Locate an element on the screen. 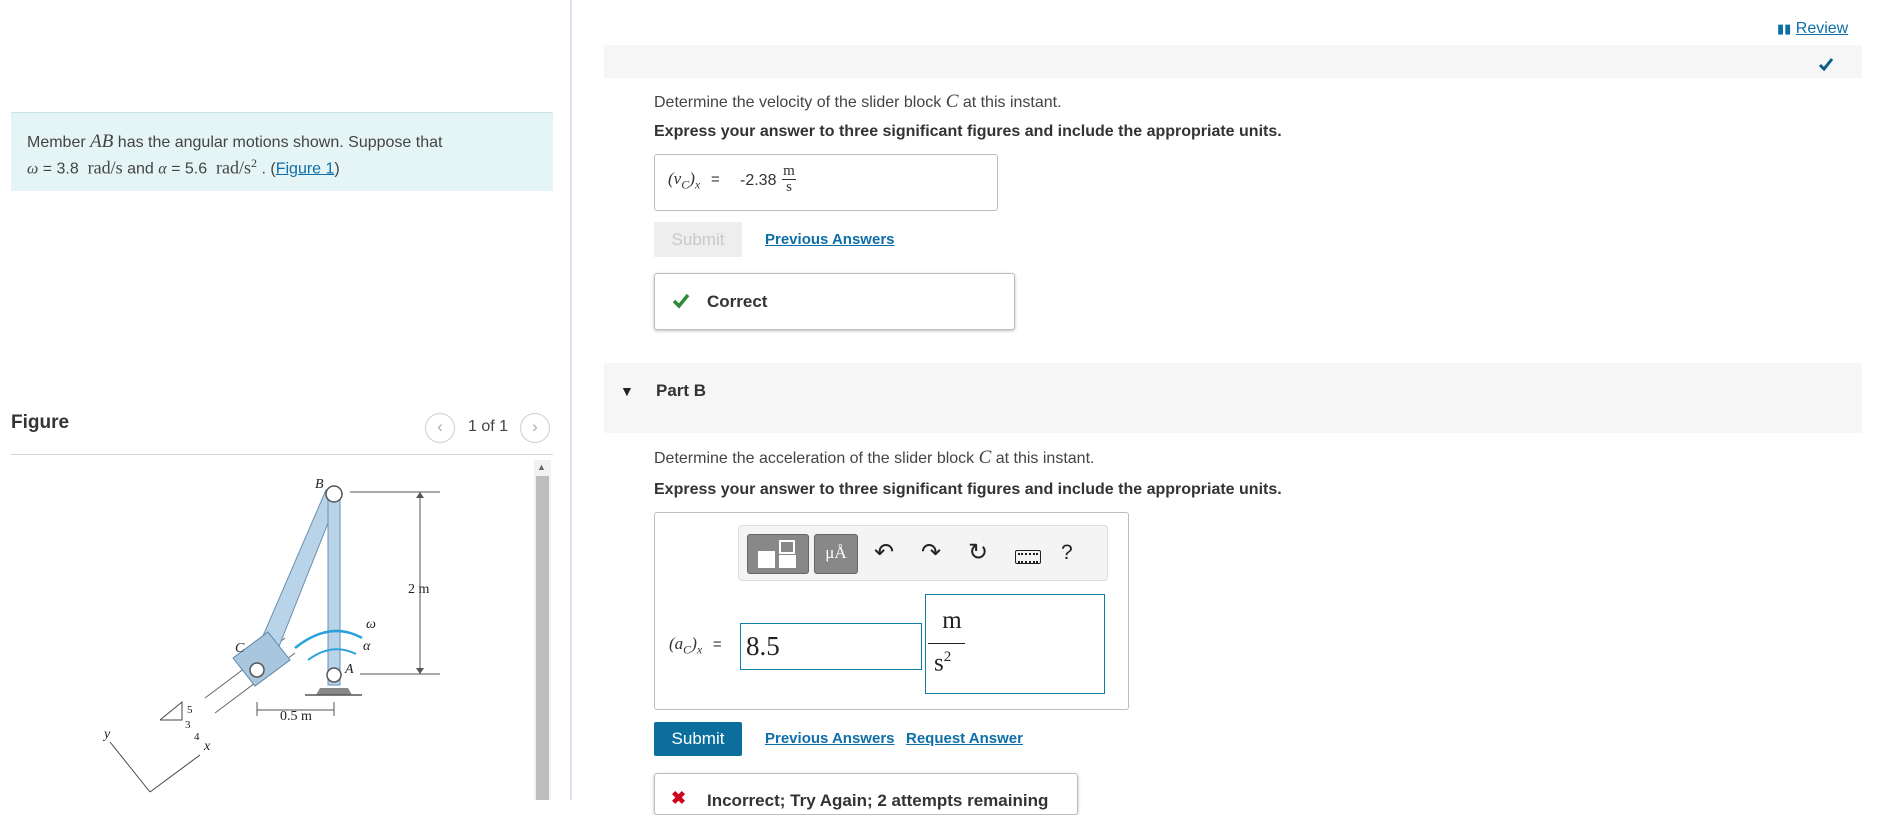 This screenshot has height=815, width=1896. label-alpha: α is located at coordinates (367, 646).